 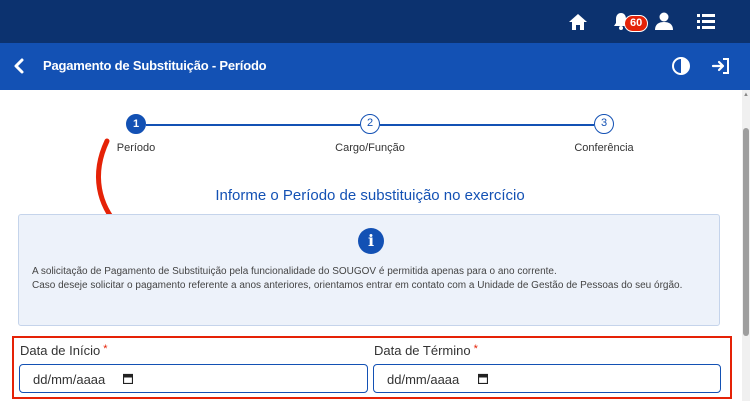 What do you see at coordinates (681, 66) in the screenshot?
I see `contrast-icon` at bounding box center [681, 66].